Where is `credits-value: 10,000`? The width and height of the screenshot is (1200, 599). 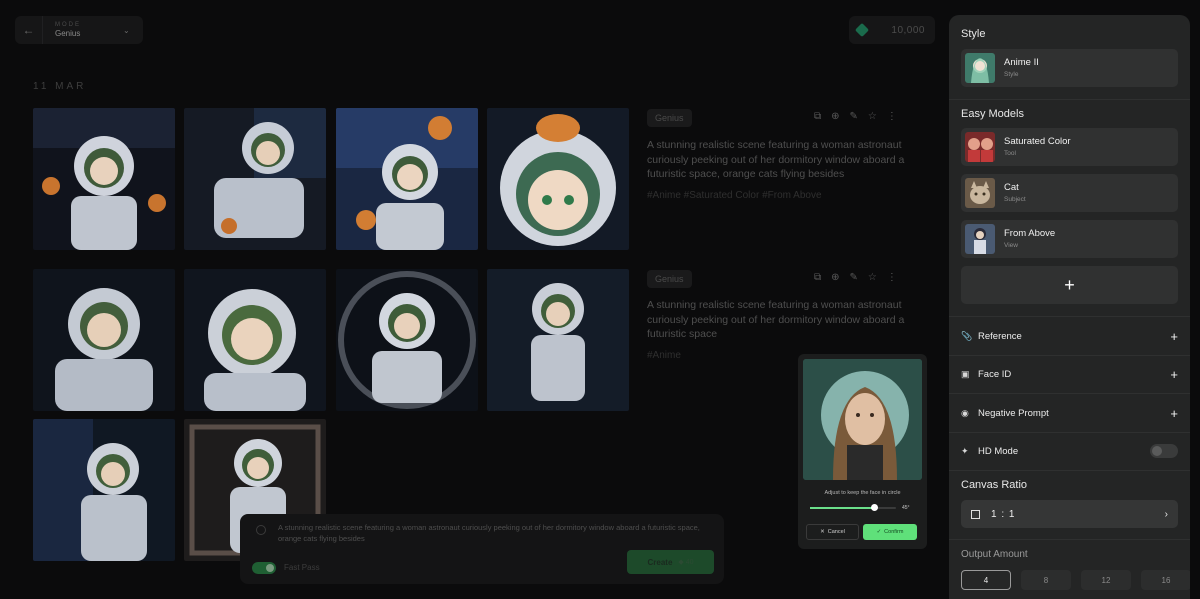 credits-value: 10,000 is located at coordinates (908, 30).